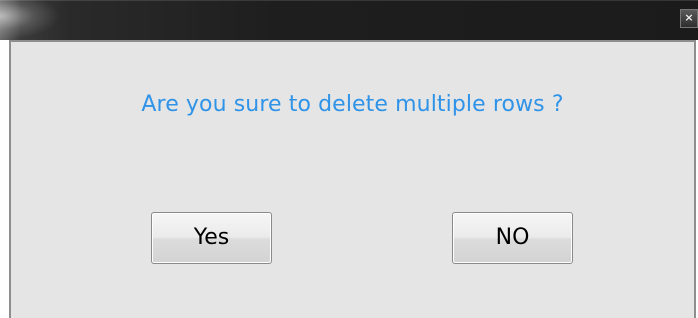 The height and width of the screenshot is (318, 698). I want to click on yes-button: Yes, so click(211, 238).